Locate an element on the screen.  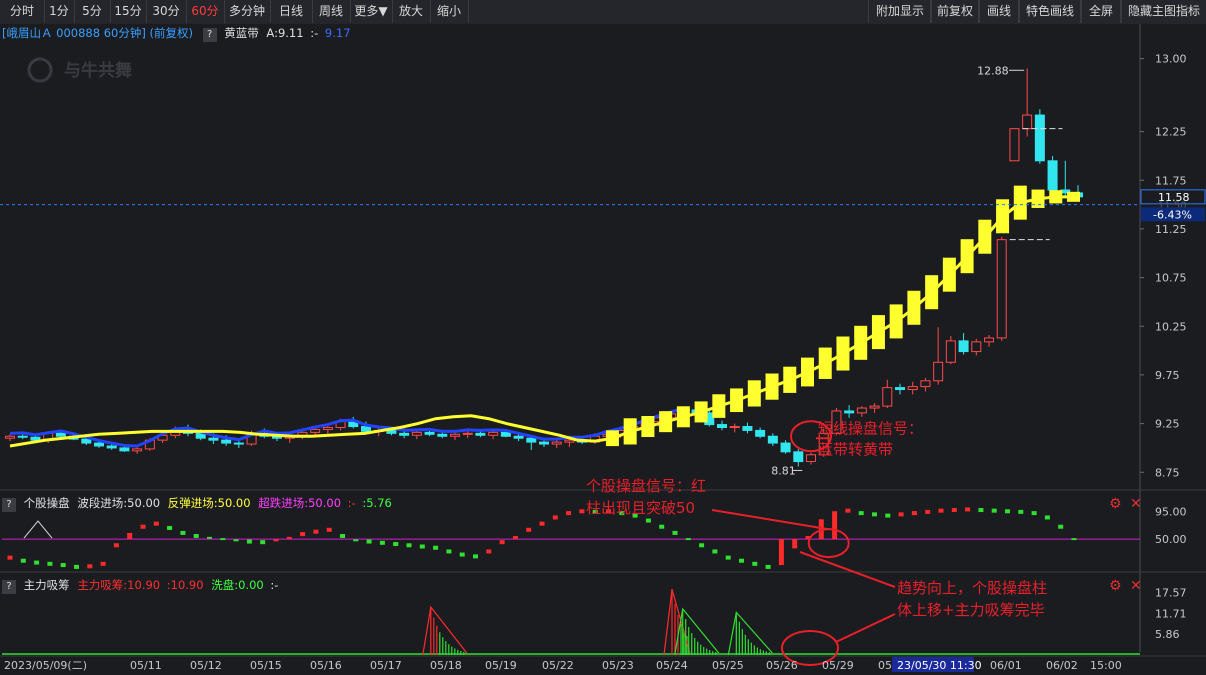
panel1-tick-label: 95.00 is located at coordinates (1171, 511).